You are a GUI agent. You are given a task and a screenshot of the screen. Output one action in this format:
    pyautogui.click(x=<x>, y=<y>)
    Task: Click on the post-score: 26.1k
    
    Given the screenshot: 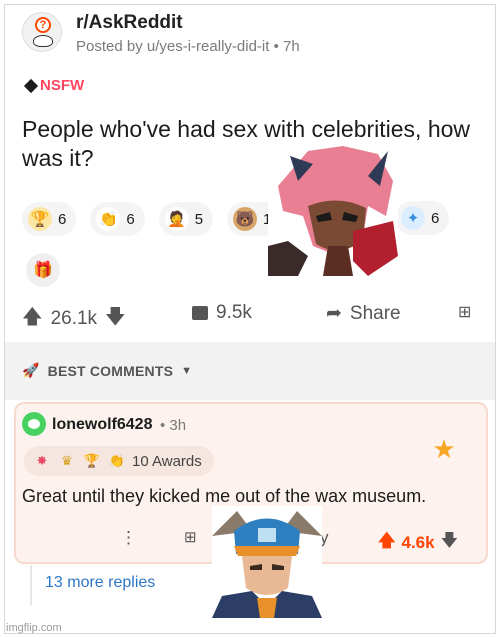 What is the action you would take?
    pyautogui.click(x=74, y=318)
    